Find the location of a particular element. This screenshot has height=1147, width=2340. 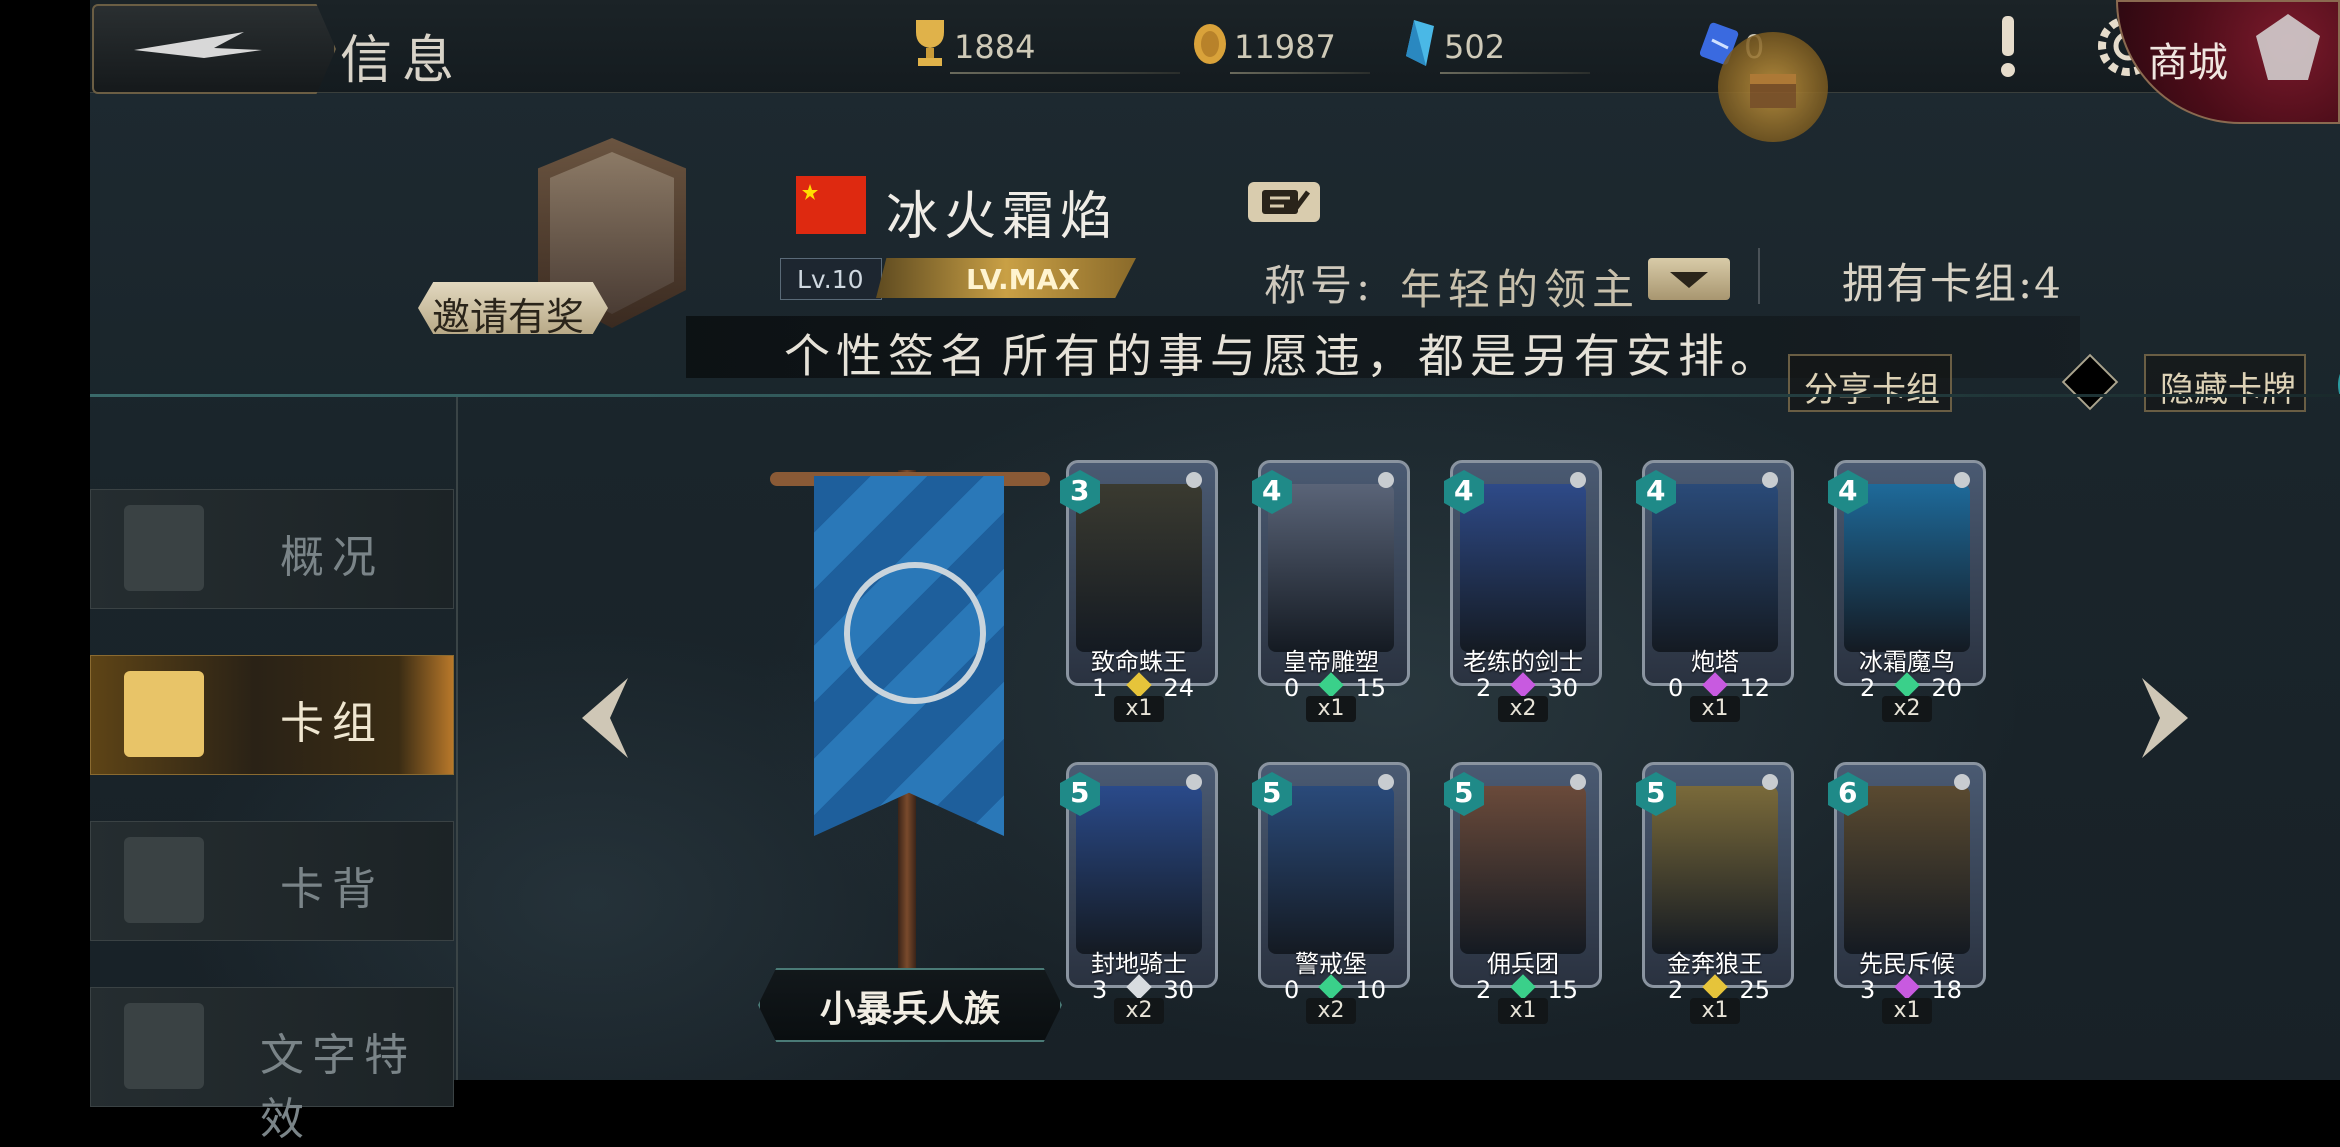

decks-owned-count: 拥有卡组:4 is located at coordinates (1952, 283).